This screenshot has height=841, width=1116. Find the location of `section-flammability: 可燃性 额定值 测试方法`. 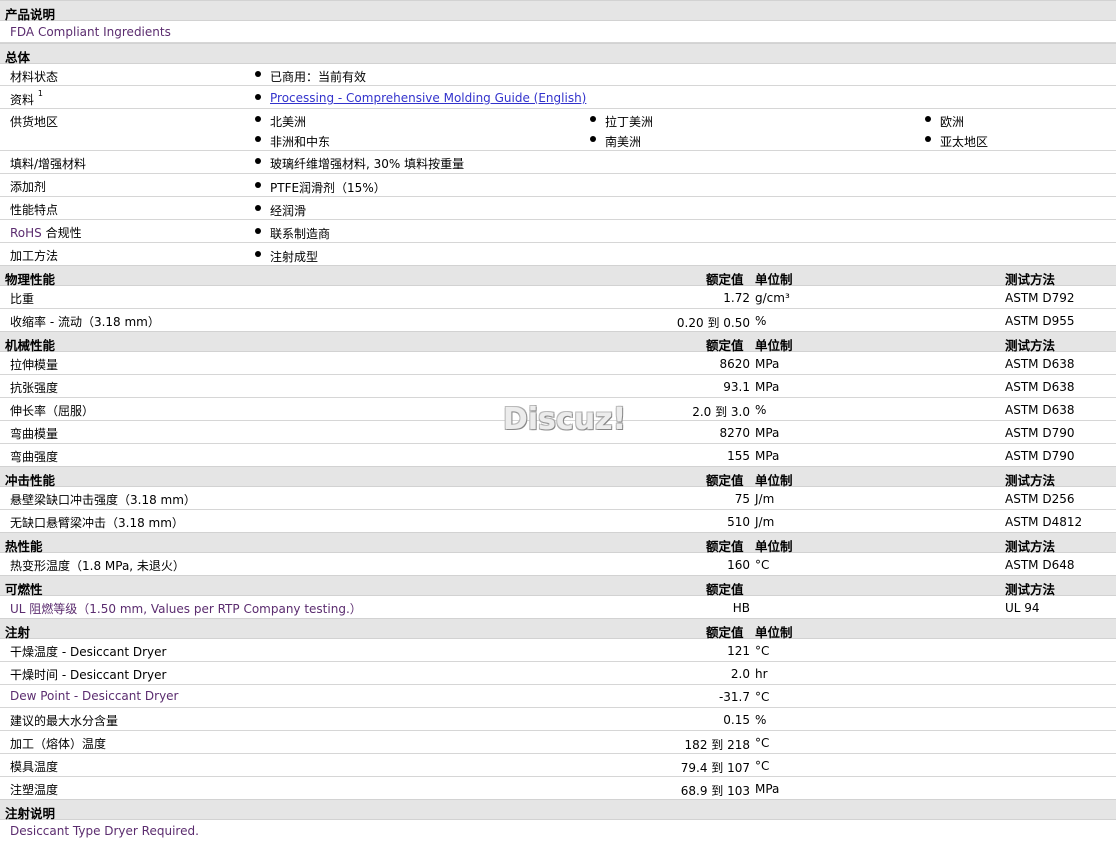

section-flammability: 可燃性 额定值 测试方法 is located at coordinates (558, 586).